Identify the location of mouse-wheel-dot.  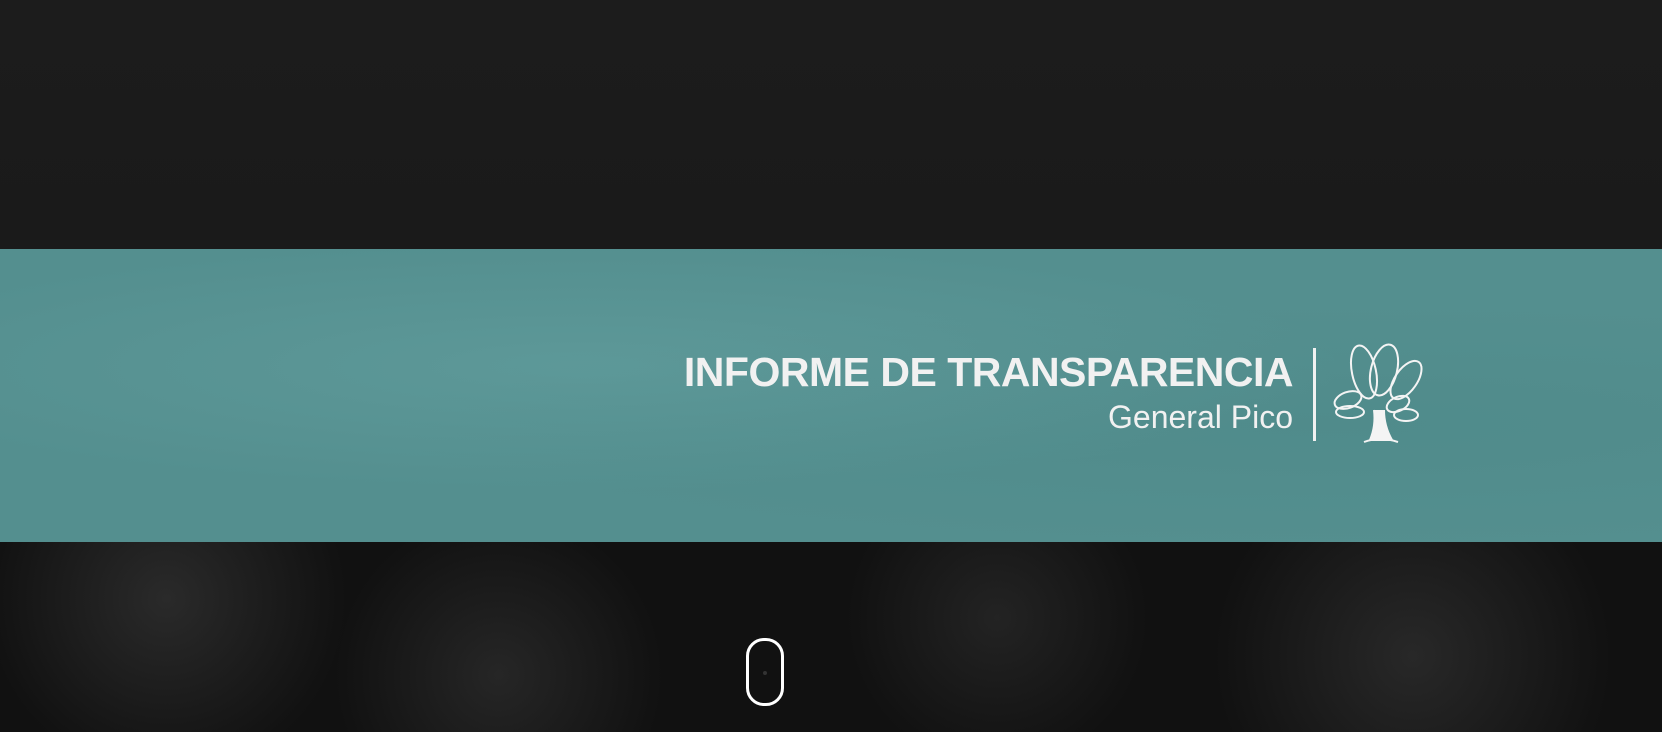
(765, 673).